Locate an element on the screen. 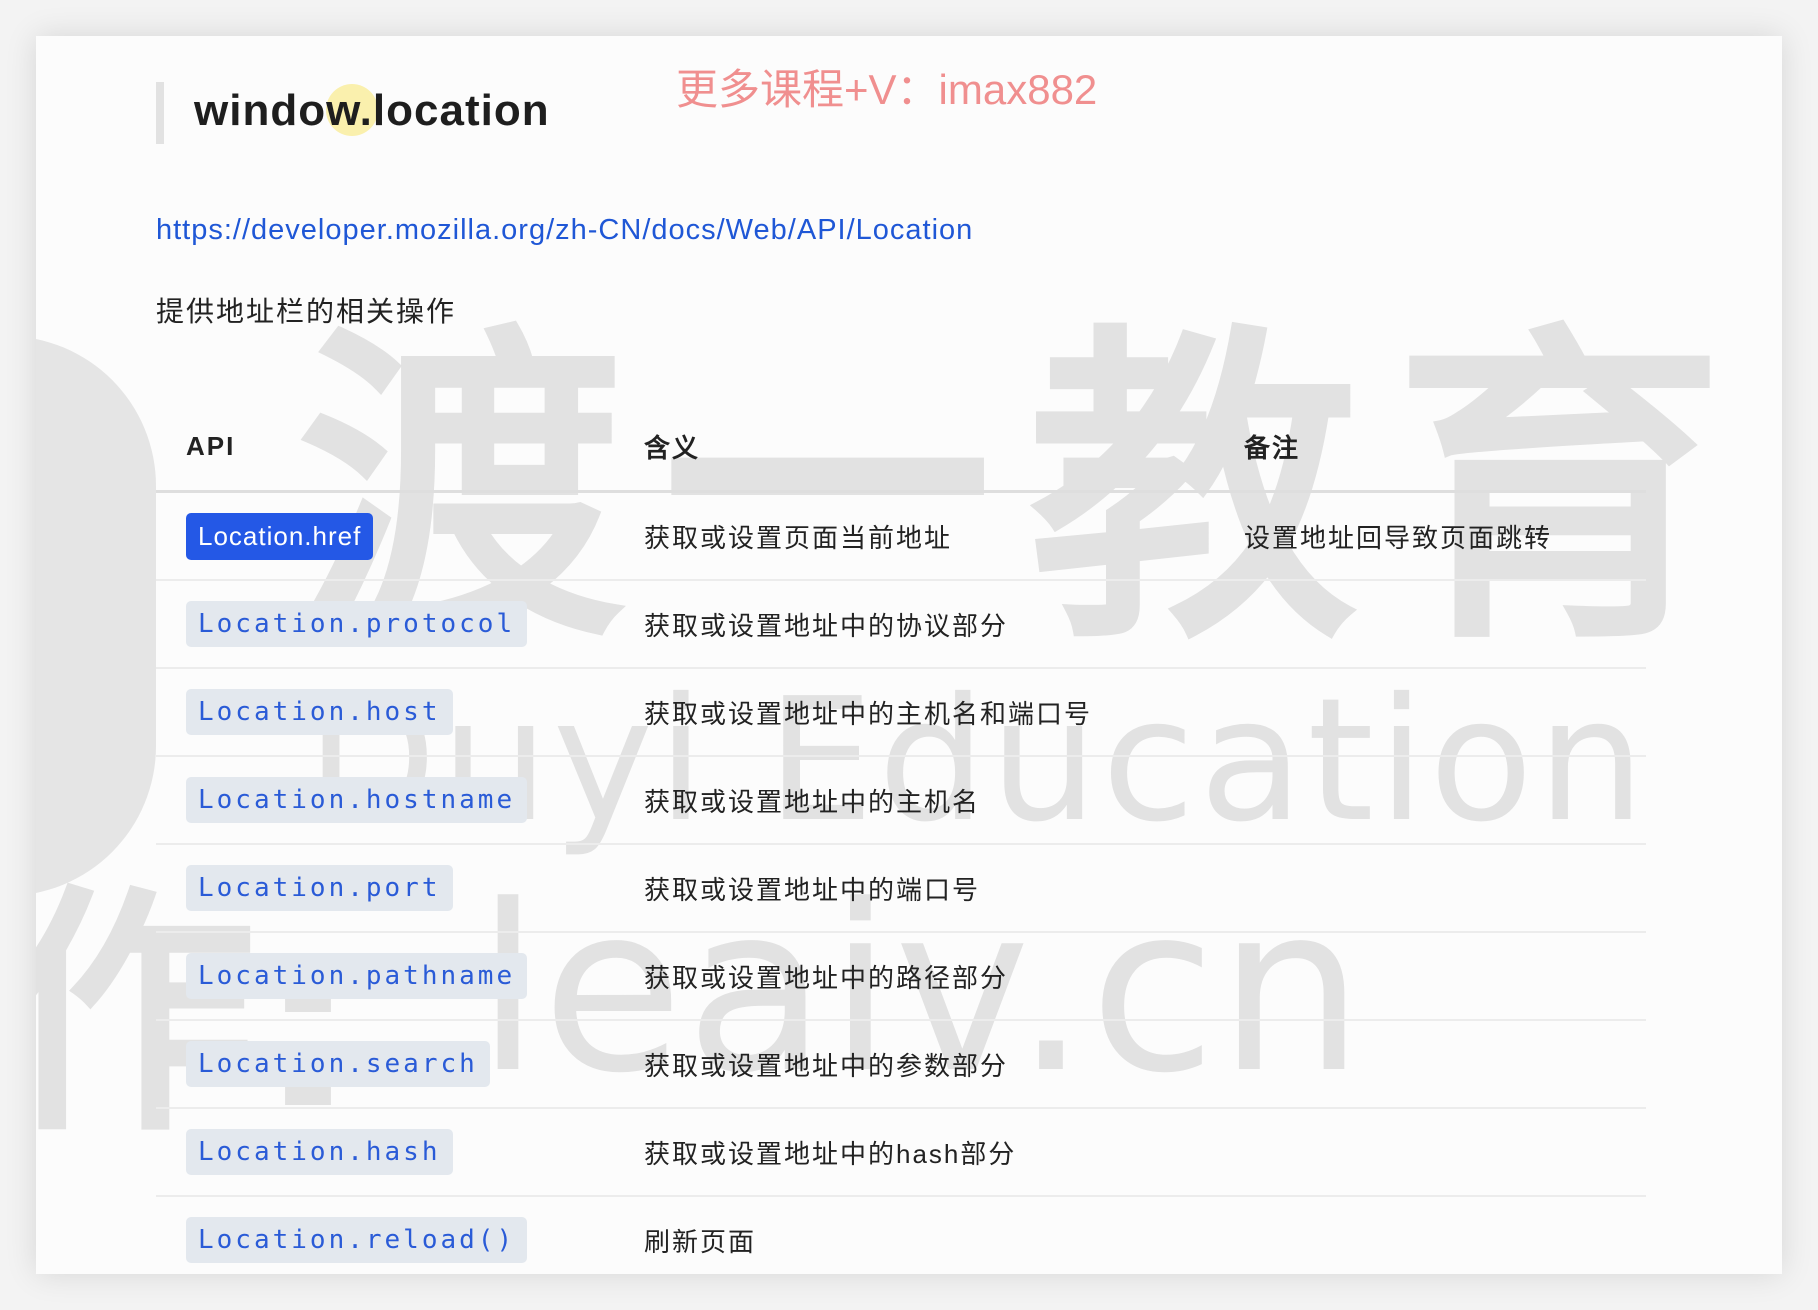 The height and width of the screenshot is (1310, 1818). api-code-protocol: Location.protocol is located at coordinates (357, 624).